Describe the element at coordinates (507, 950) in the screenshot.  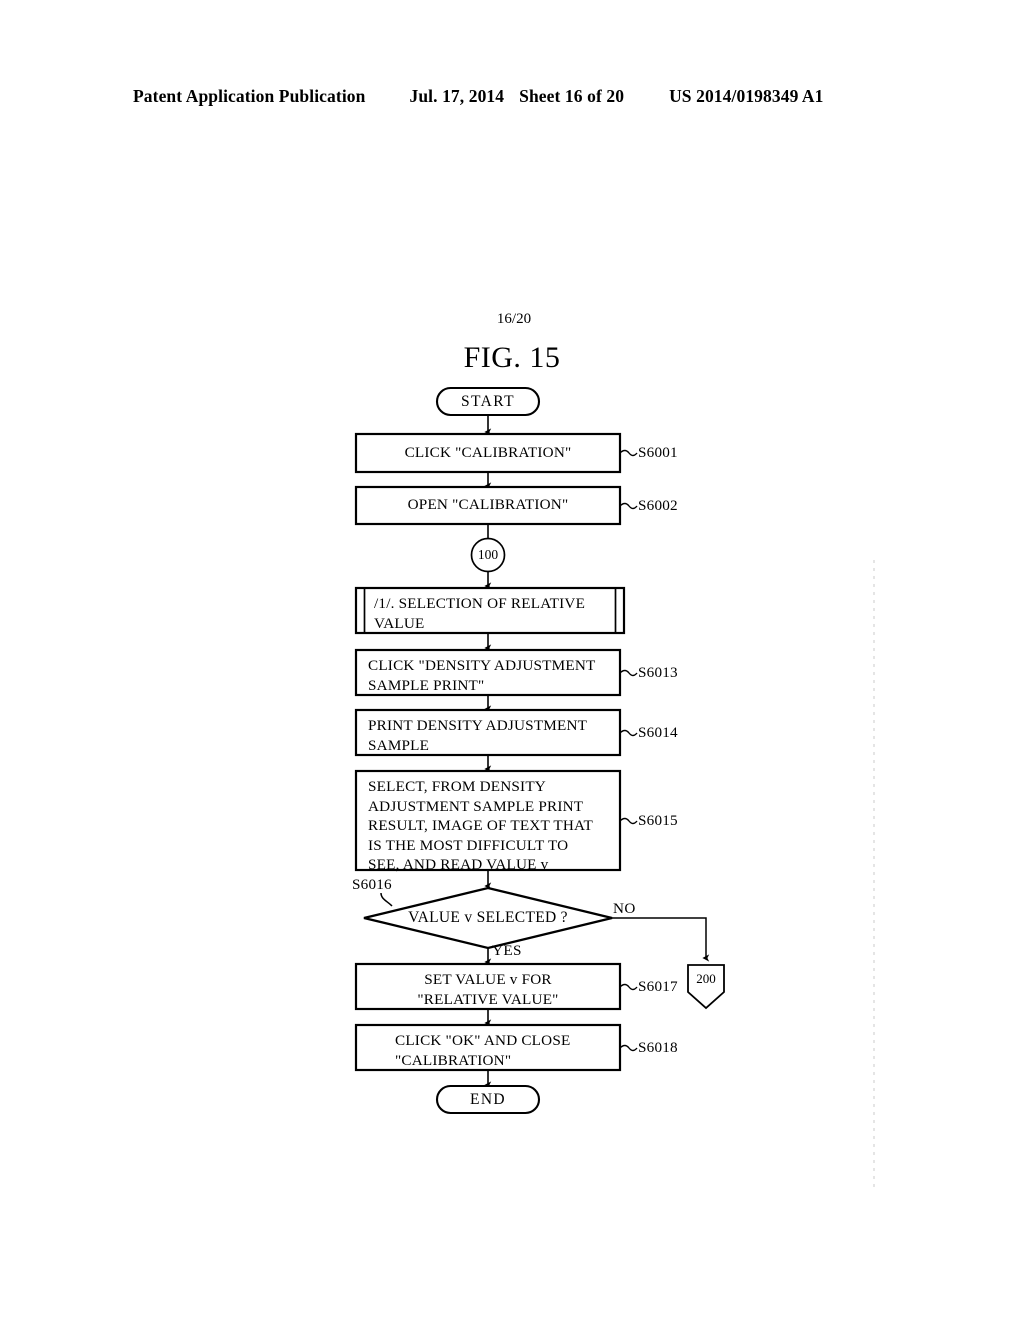
I see `branch-label-yes: YES` at that location.